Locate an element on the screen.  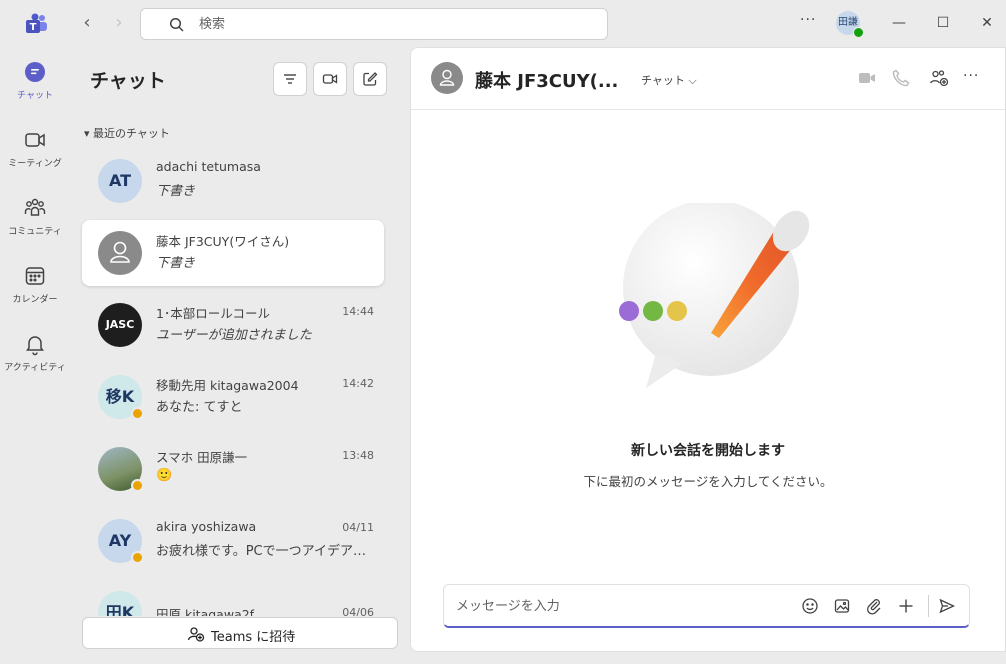
rail-meeting-label: ミーティング is located at coordinates (35, 164).